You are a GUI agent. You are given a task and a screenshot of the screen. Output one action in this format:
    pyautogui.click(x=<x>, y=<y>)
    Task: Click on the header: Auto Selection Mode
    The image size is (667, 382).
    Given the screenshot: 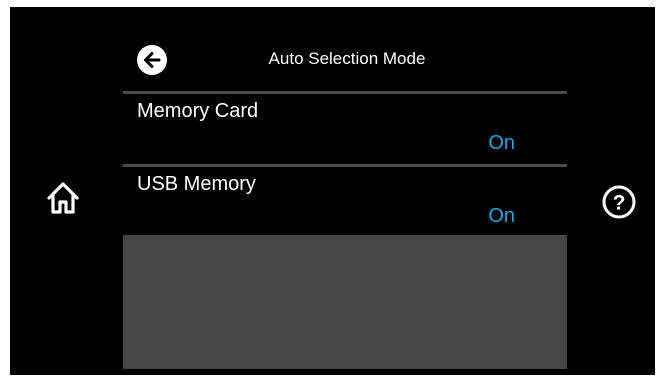 What is the action you would take?
    pyautogui.click(x=345, y=63)
    